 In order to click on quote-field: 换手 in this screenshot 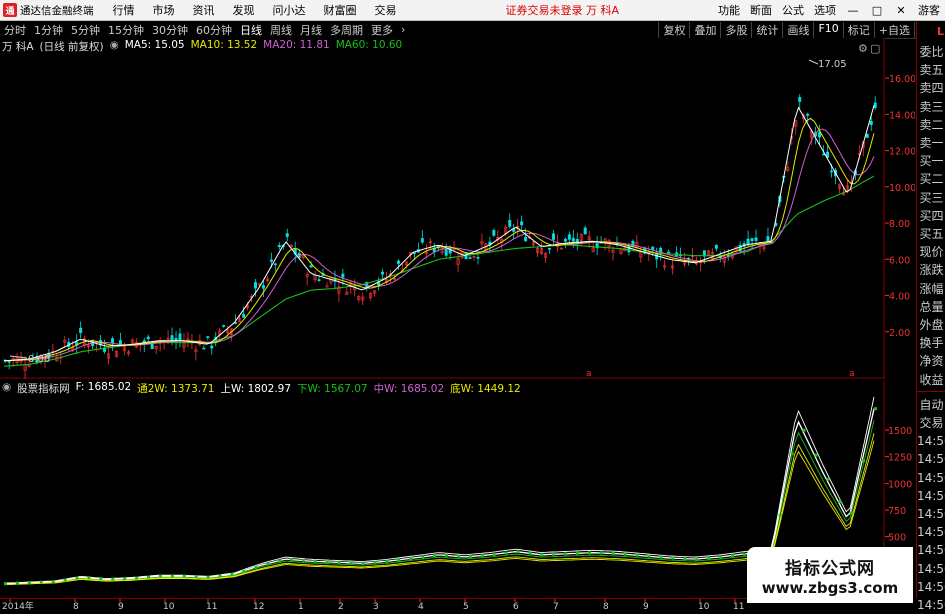, I will do `click(931, 343)`.